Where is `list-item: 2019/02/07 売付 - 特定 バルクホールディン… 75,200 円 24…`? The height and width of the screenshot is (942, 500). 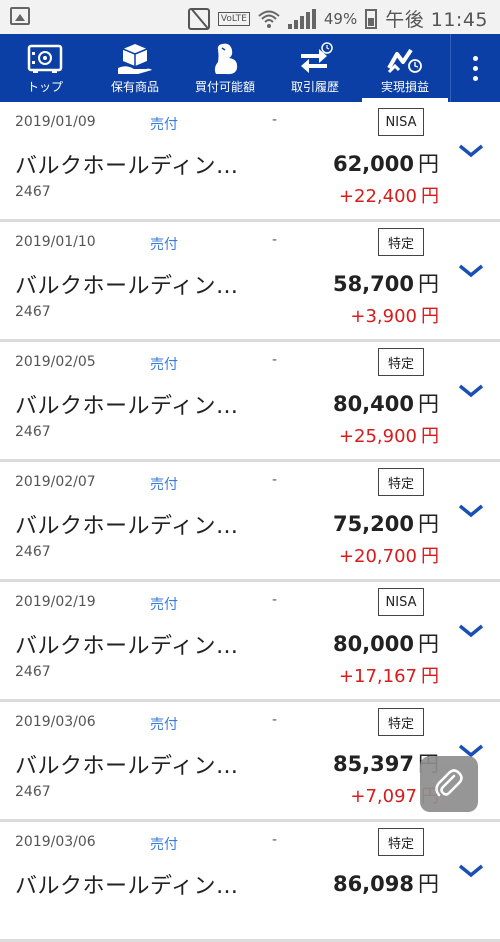
list-item: 2019/02/07 売付 - 特定 バルクホールディン… 75,200 円 24… is located at coordinates (250, 522).